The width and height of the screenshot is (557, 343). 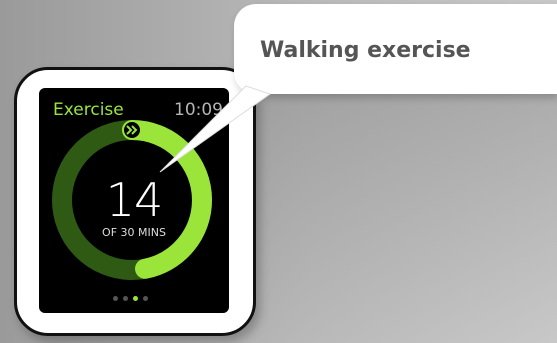 I want to click on exercise-goal-label: OF 30 MINS, so click(x=134, y=232).